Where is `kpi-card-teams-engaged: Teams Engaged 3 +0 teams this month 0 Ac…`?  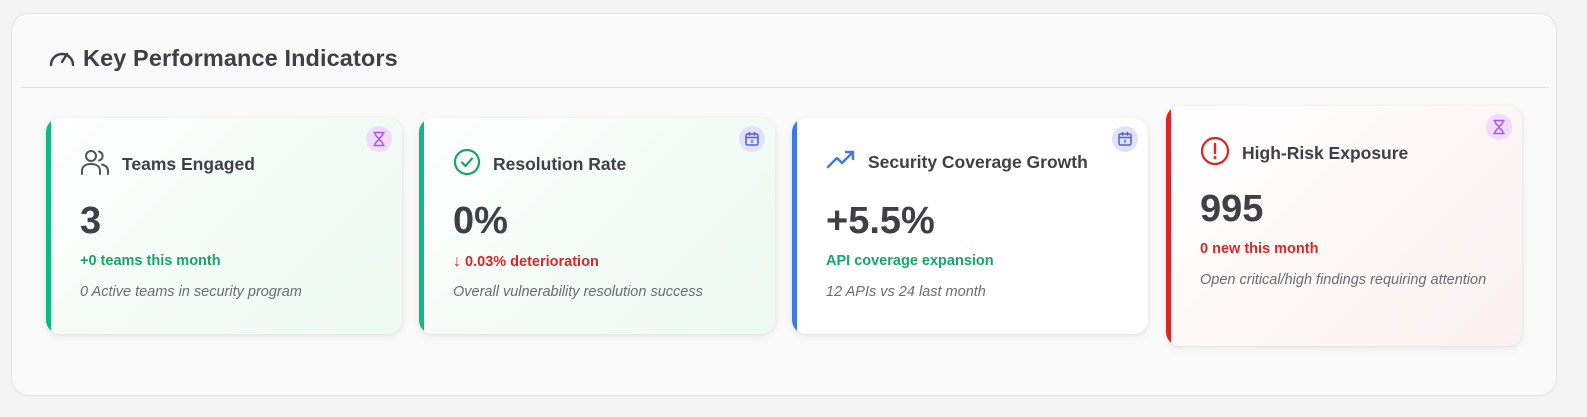 kpi-card-teams-engaged: Teams Engaged 3 +0 teams this month 0 Ac… is located at coordinates (224, 226).